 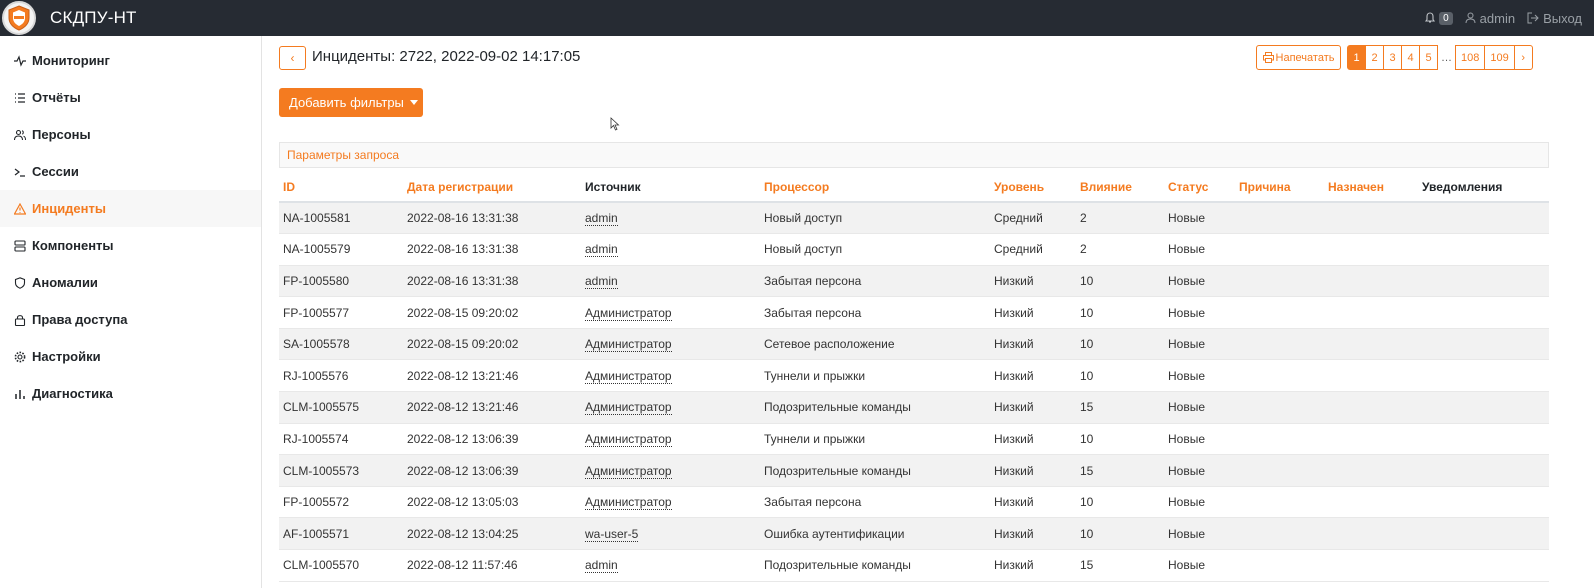 What do you see at coordinates (1499, 57) in the screenshot?
I see `page-109-button: 109` at bounding box center [1499, 57].